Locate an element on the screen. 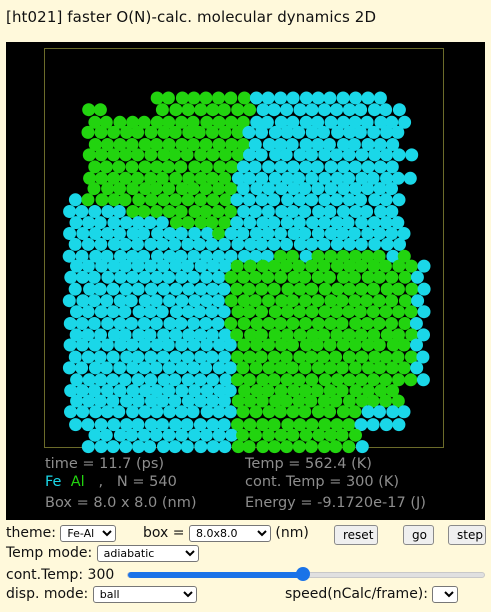  theme-select: Fe-Al is located at coordinates (88, 533).